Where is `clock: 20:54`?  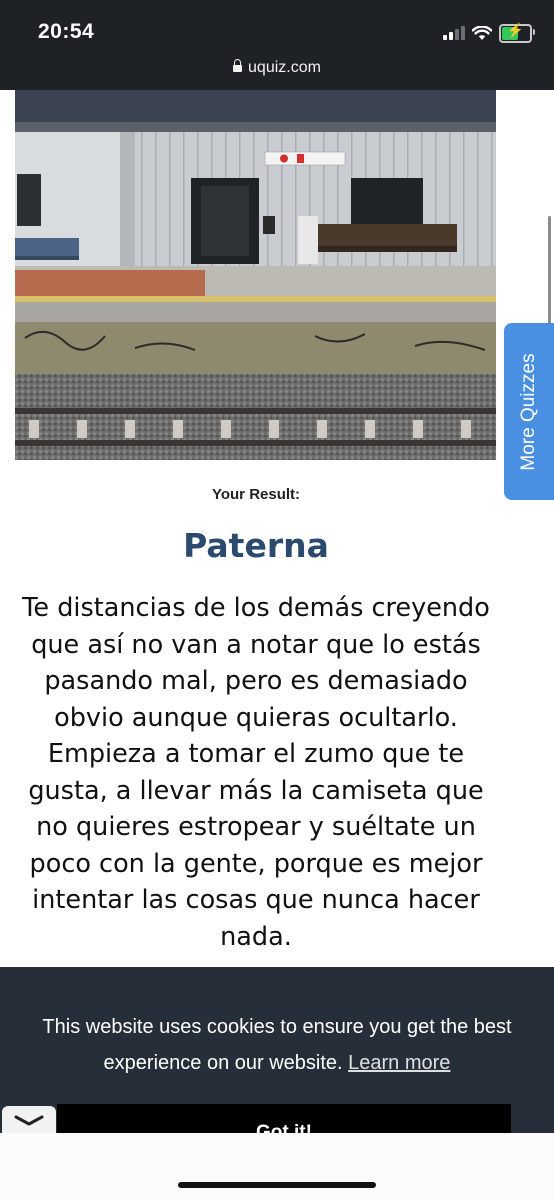 clock: 20:54 is located at coordinates (66, 31).